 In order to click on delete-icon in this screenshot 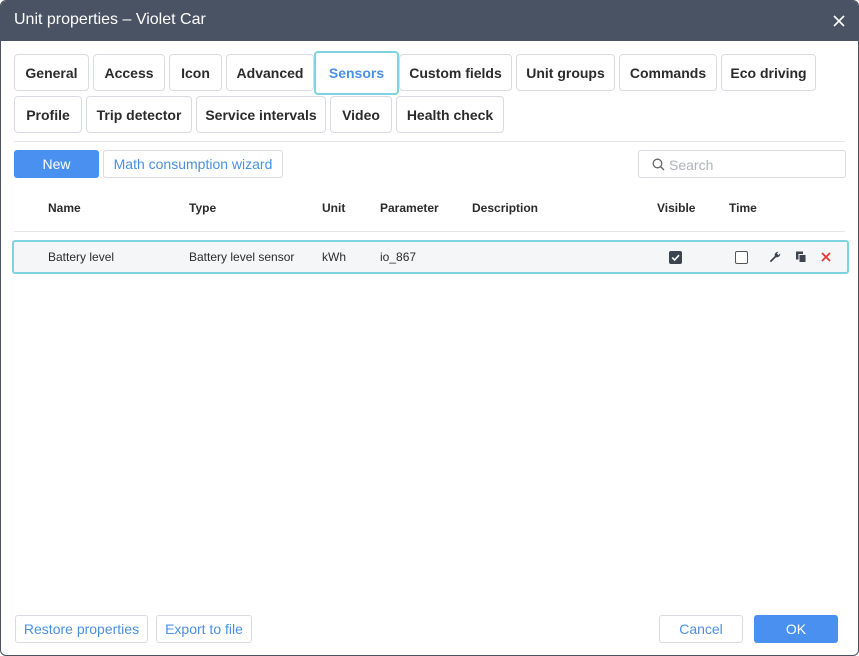, I will do `click(826, 257)`.